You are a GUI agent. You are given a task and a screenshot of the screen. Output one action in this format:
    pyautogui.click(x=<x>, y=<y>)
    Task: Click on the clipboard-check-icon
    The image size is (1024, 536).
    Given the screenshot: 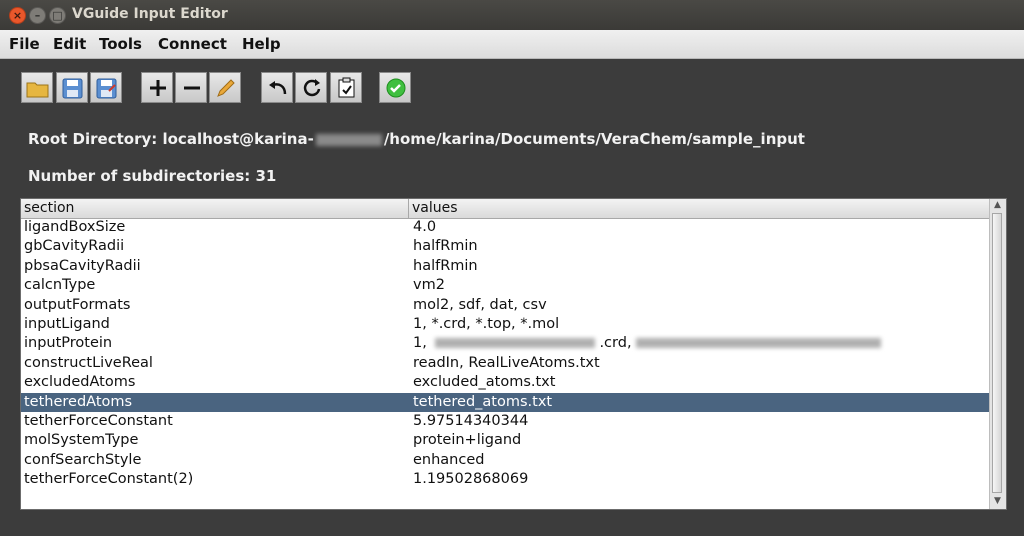 What is the action you would take?
    pyautogui.click(x=346, y=87)
    